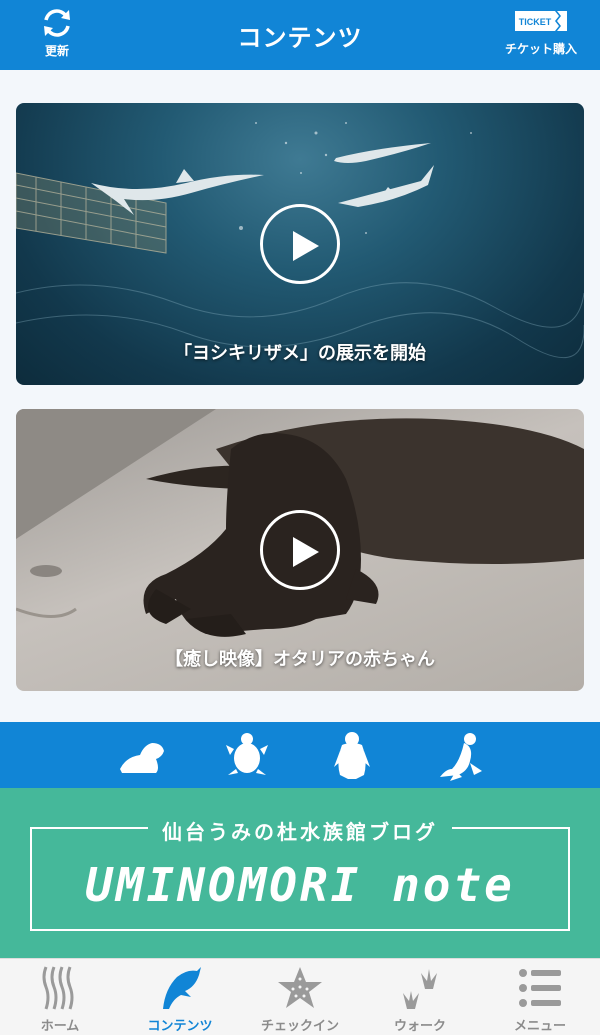  What do you see at coordinates (540, 49) in the screenshot?
I see `ticket-label: チケット購入` at bounding box center [540, 49].